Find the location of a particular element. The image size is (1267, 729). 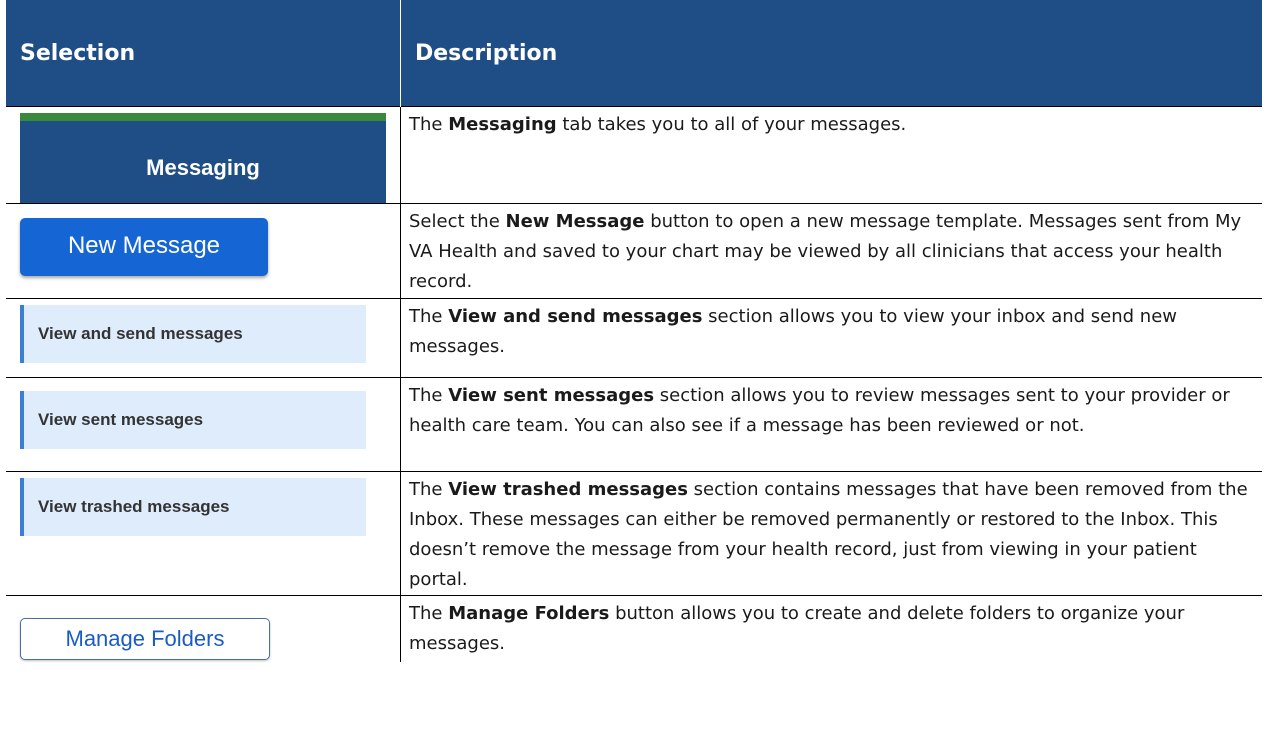

selection-cell: Messaging is located at coordinates (203, 155).